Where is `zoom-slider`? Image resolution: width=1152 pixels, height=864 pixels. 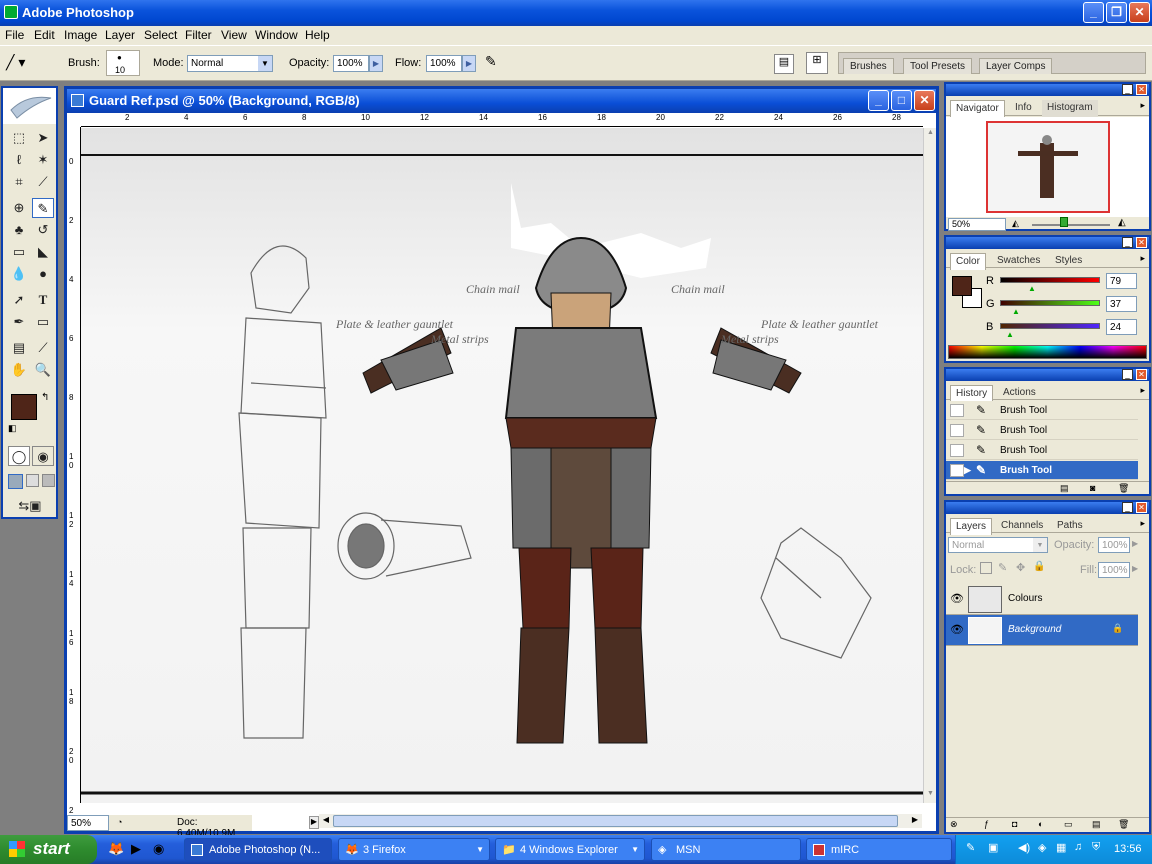 zoom-slider is located at coordinates (1071, 225).